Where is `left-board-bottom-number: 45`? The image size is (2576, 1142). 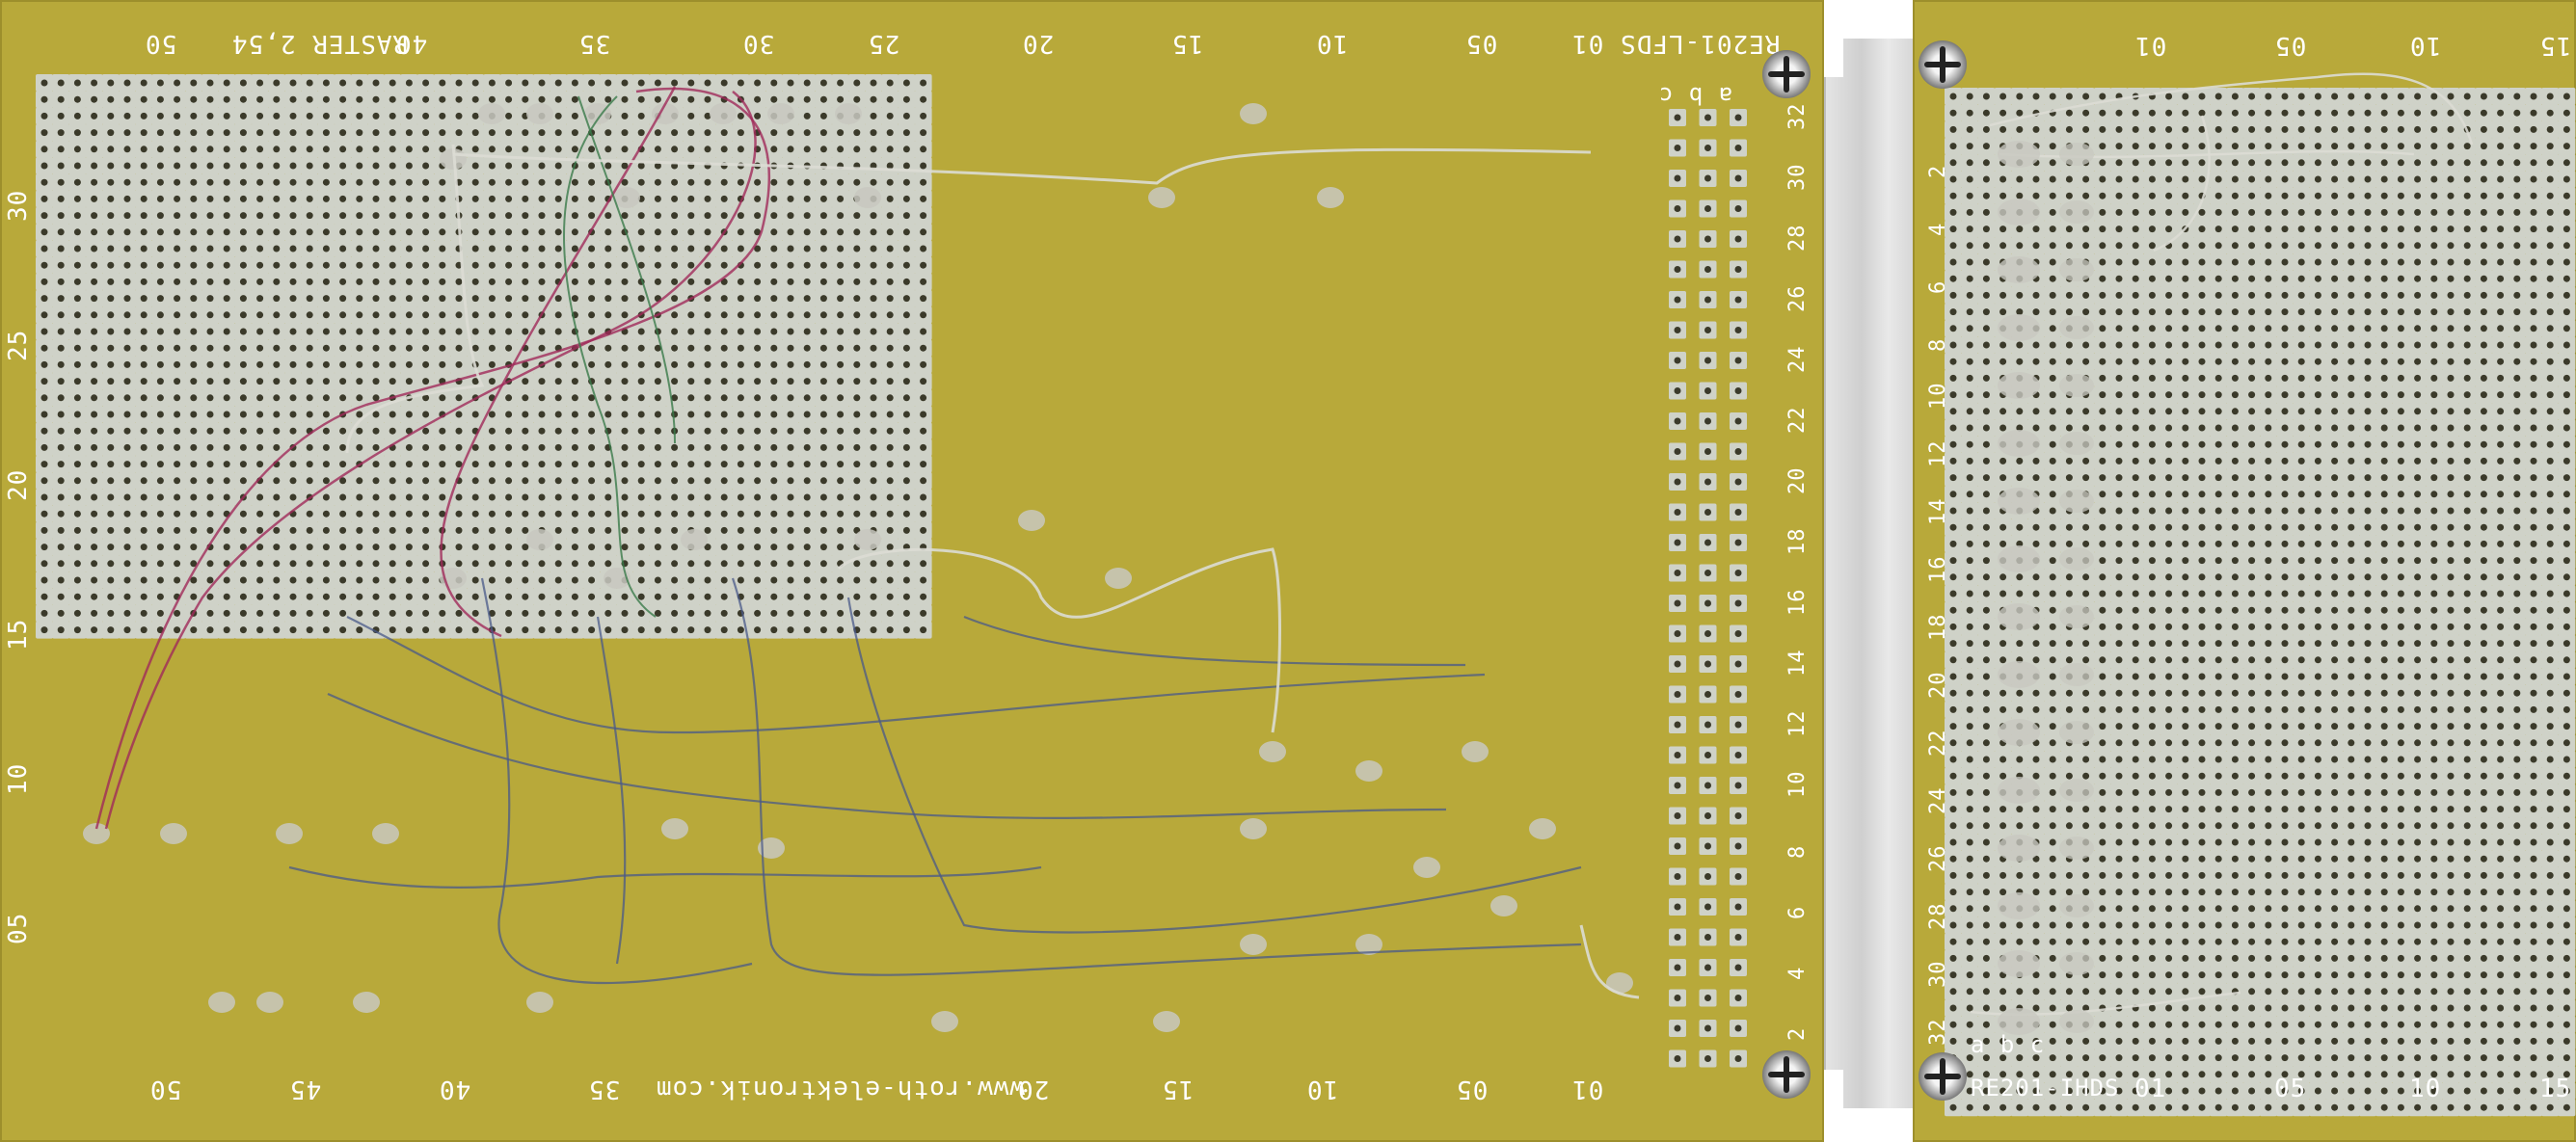 left-board-bottom-number: 45 is located at coordinates (306, 1089).